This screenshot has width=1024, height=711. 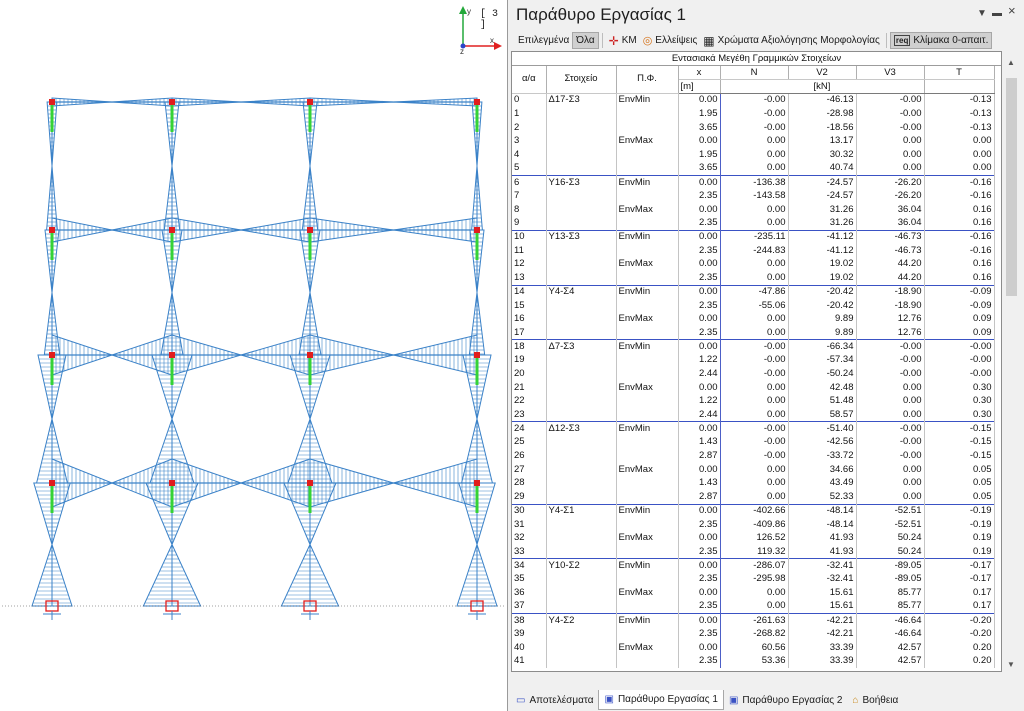 I want to click on table-row: 27 EnvMax 0.00 0.00 34.66 0.00 0.05, so click(x=753, y=469).